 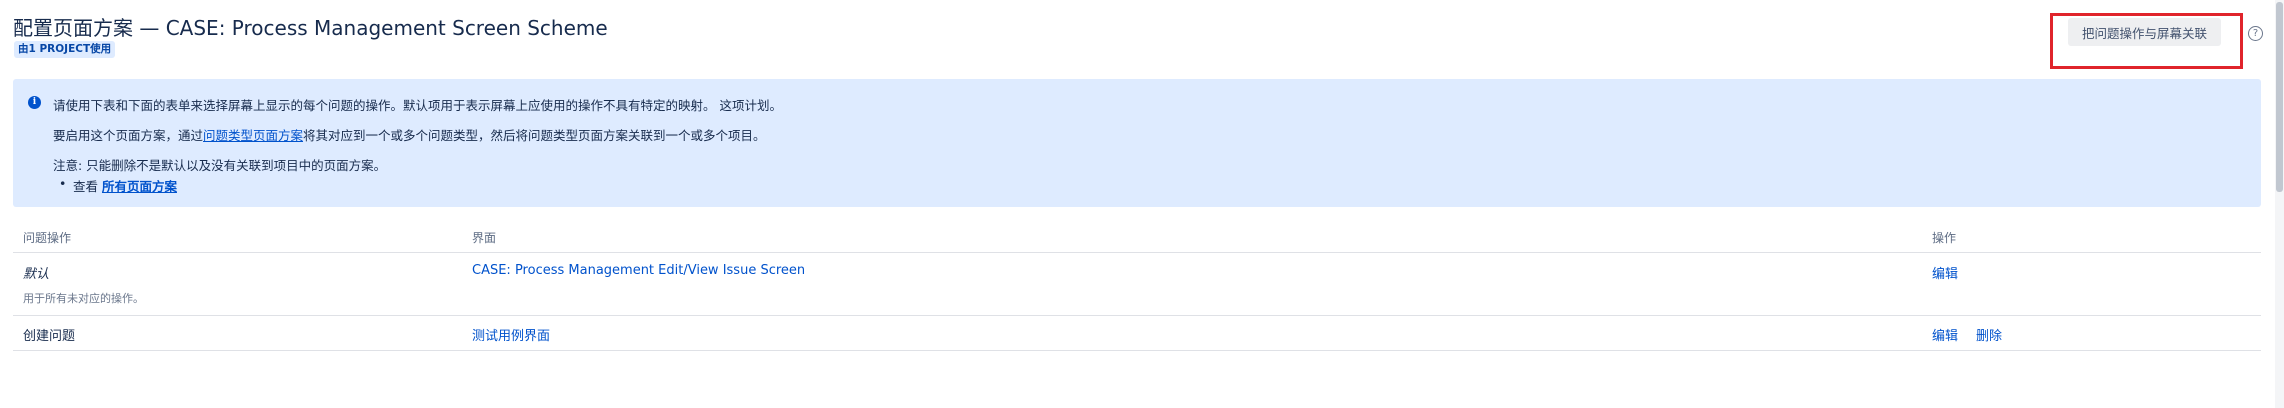 What do you see at coordinates (2279, 204) in the screenshot?
I see `vertical-scrollbar` at bounding box center [2279, 204].